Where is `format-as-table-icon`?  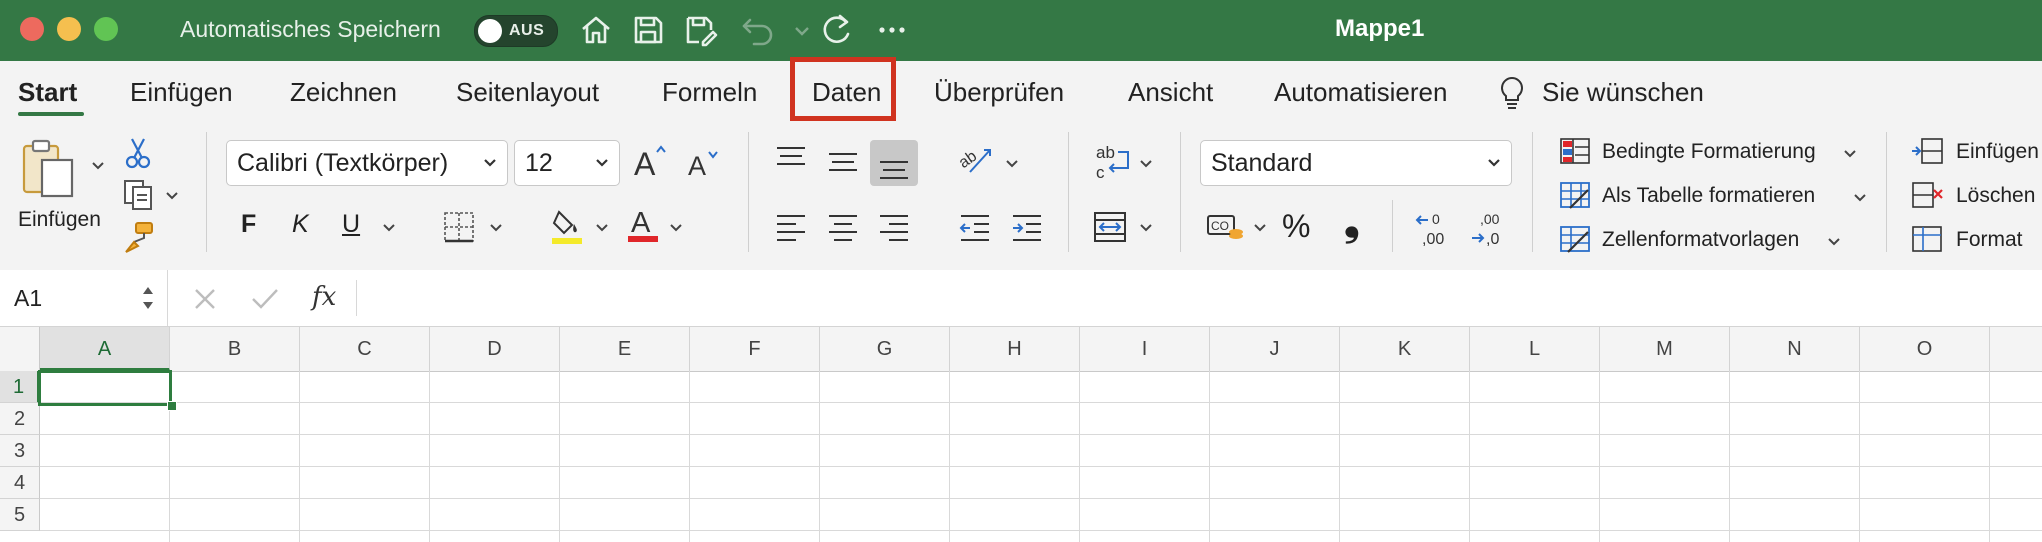 format-as-table-icon is located at coordinates (1575, 195).